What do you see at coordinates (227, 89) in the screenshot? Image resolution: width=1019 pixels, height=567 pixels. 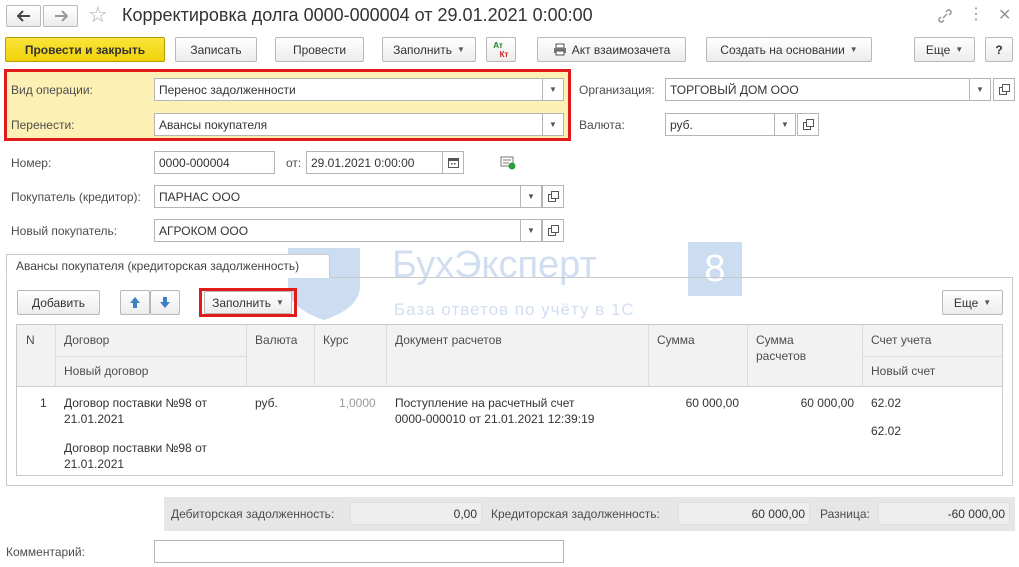 I see `operation-value: Перенос задолженности` at bounding box center [227, 89].